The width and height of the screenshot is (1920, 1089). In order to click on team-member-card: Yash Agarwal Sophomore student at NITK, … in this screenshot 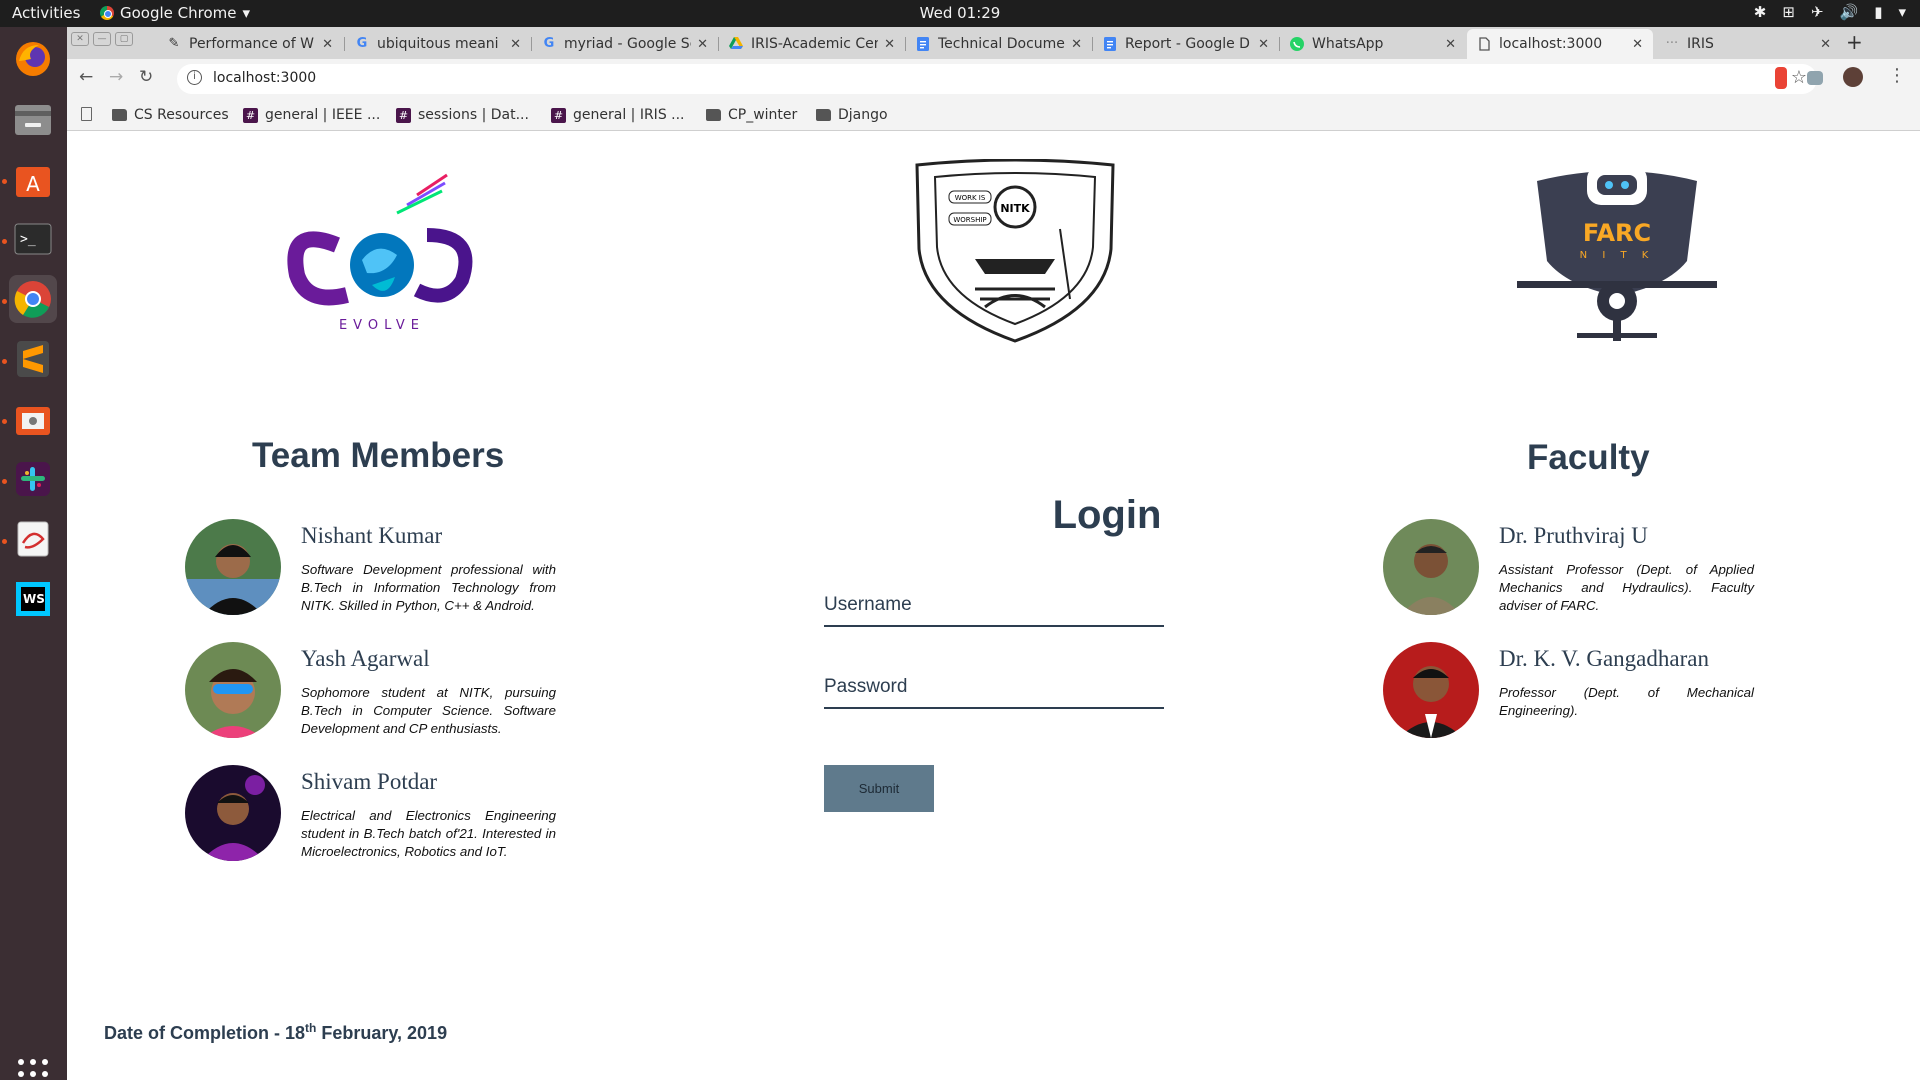, I will do `click(400, 692)`.